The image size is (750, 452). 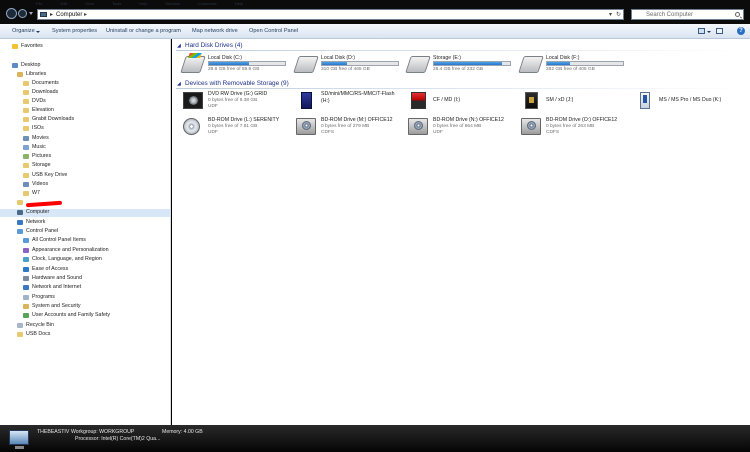 I want to click on open-control-panel-button: Open Control Panel, so click(x=273, y=31).